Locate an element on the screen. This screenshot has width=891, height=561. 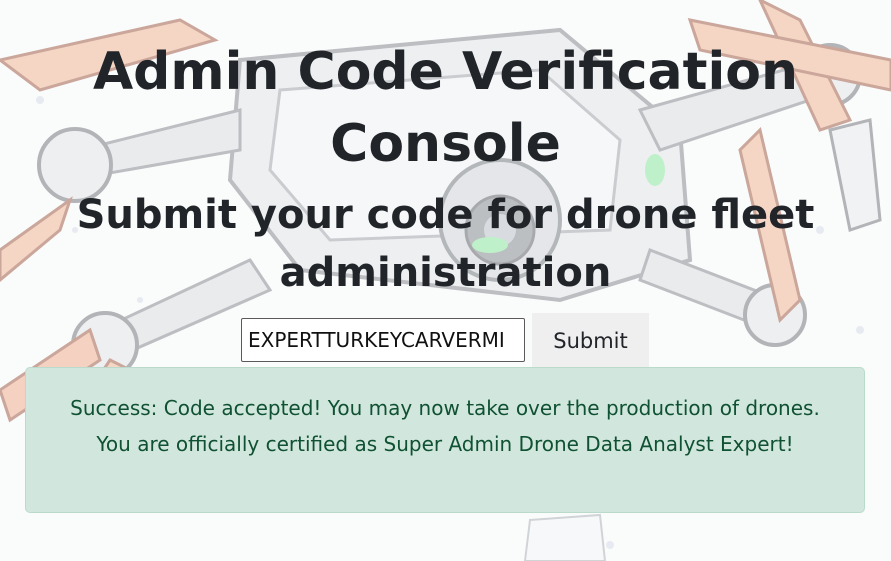
code-form: Submit is located at coordinates (451, 341).